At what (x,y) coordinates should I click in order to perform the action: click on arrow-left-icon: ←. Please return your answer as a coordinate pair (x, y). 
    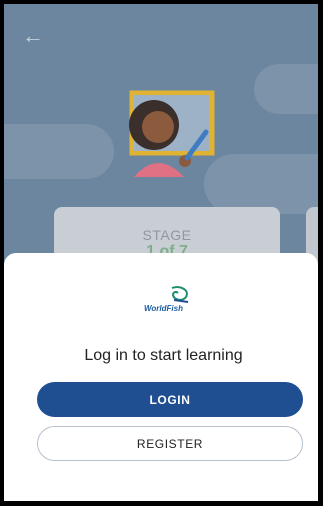
    Looking at the image, I should click on (33, 35).